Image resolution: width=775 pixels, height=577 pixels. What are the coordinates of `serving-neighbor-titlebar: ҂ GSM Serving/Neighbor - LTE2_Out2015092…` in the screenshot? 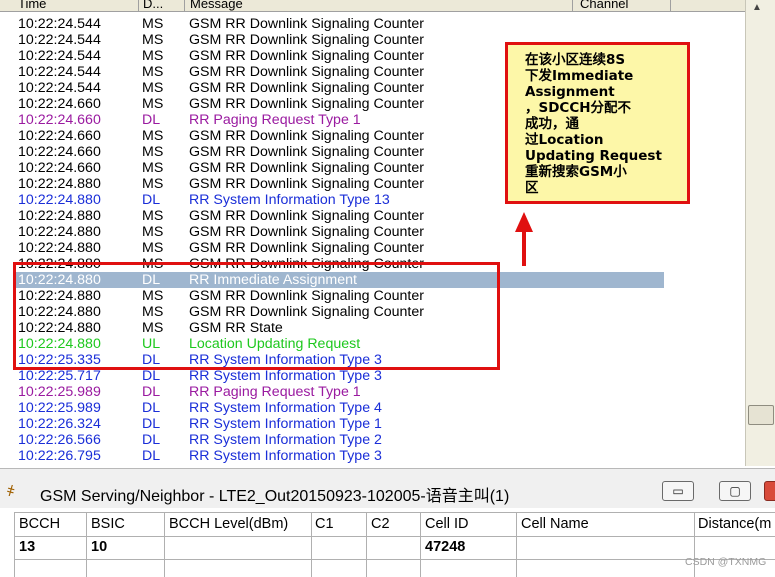 It's located at (387, 488).